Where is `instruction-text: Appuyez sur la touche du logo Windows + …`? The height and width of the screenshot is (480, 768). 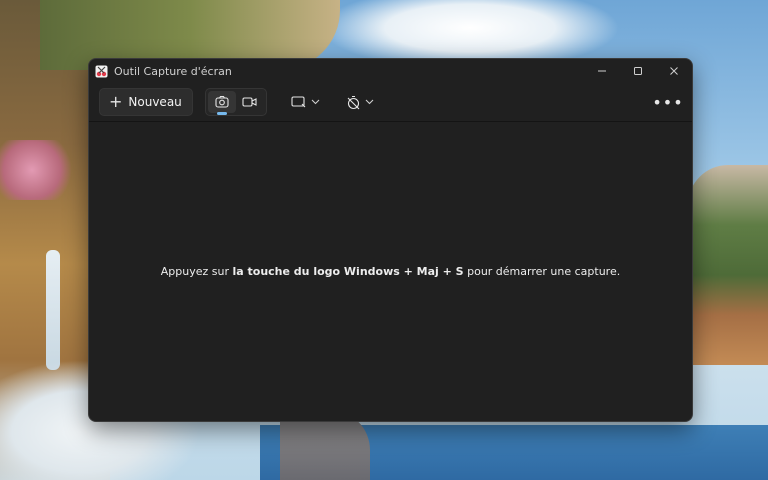 instruction-text: Appuyez sur la touche du logo Windows + … is located at coordinates (390, 271).